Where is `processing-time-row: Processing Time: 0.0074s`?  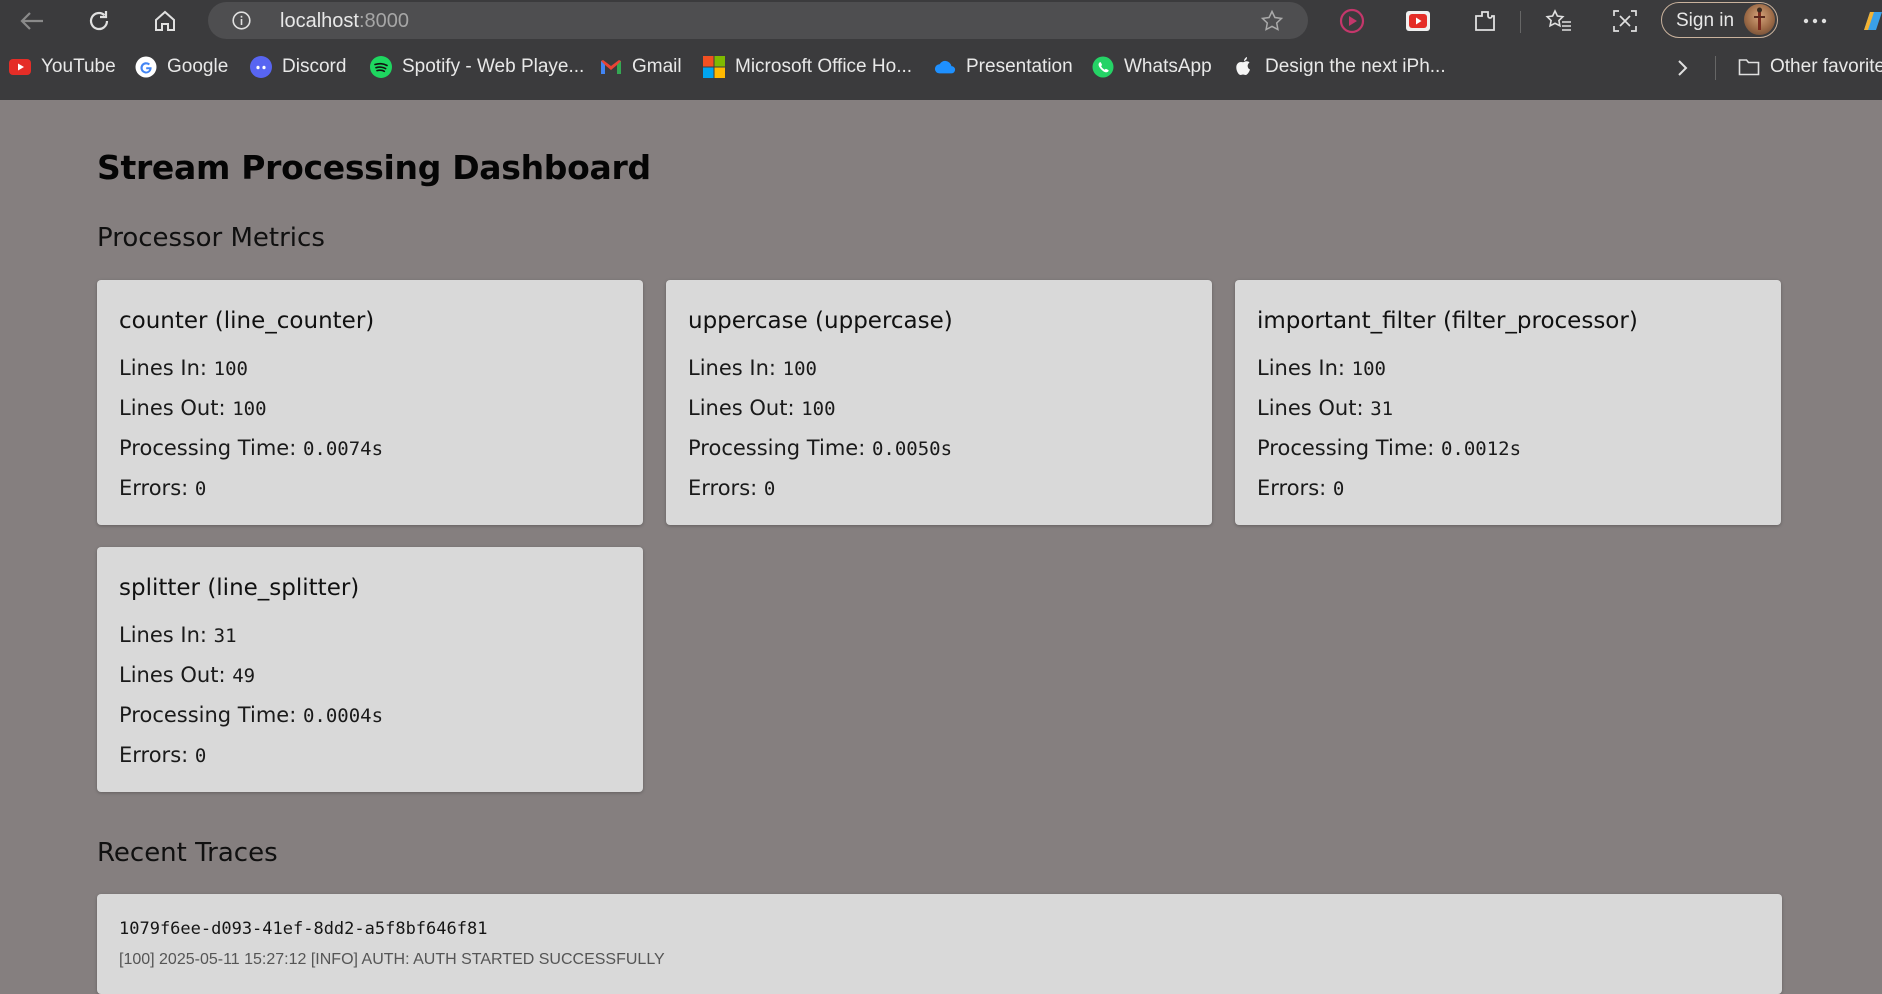
processing-time-row: Processing Time: 0.0074s is located at coordinates (251, 448).